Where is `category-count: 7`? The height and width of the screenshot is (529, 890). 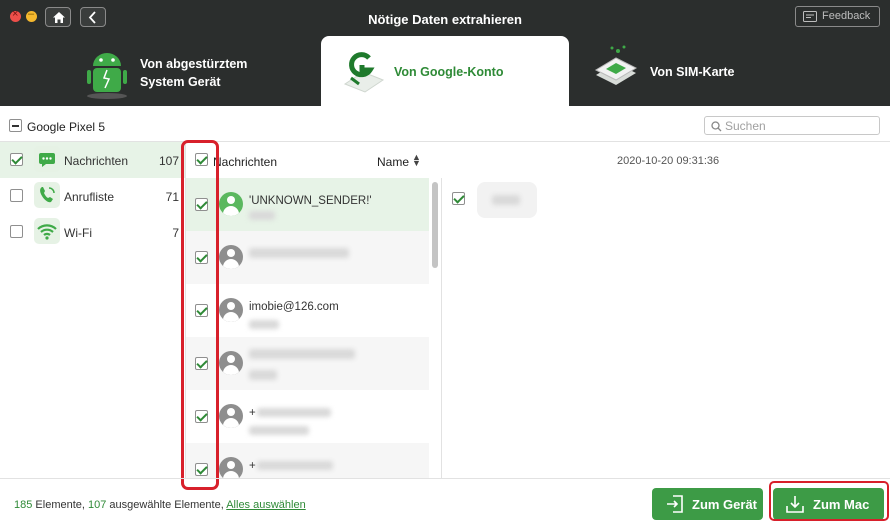 category-count: 7 is located at coordinates (175, 233).